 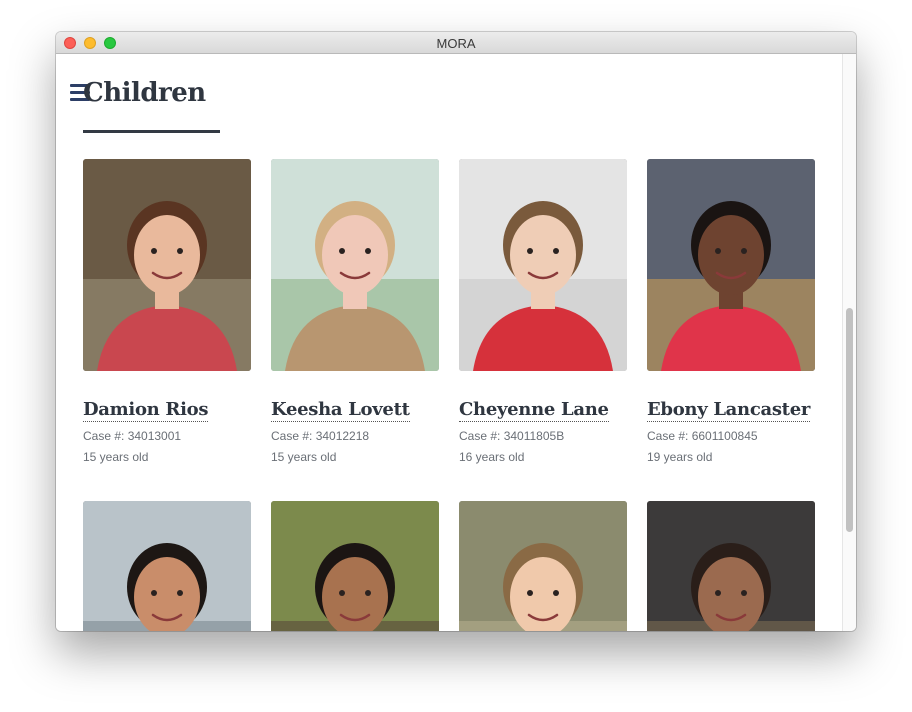 What do you see at coordinates (492, 457) in the screenshot?
I see `child-age: 16 years old` at bounding box center [492, 457].